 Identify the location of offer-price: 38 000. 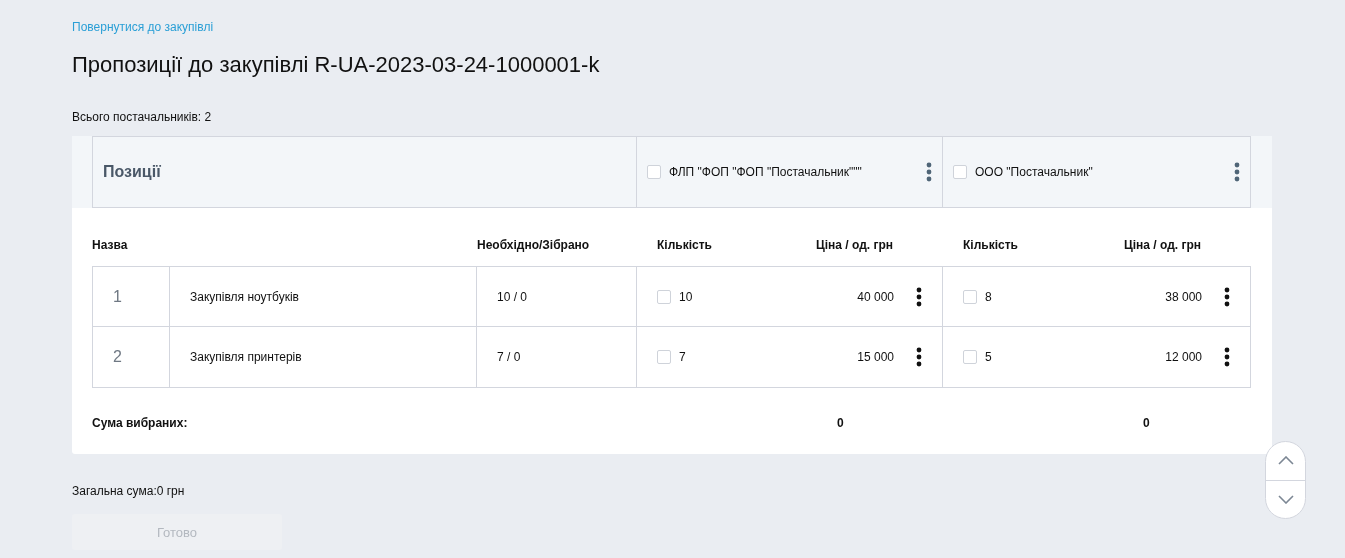
(1183, 297).